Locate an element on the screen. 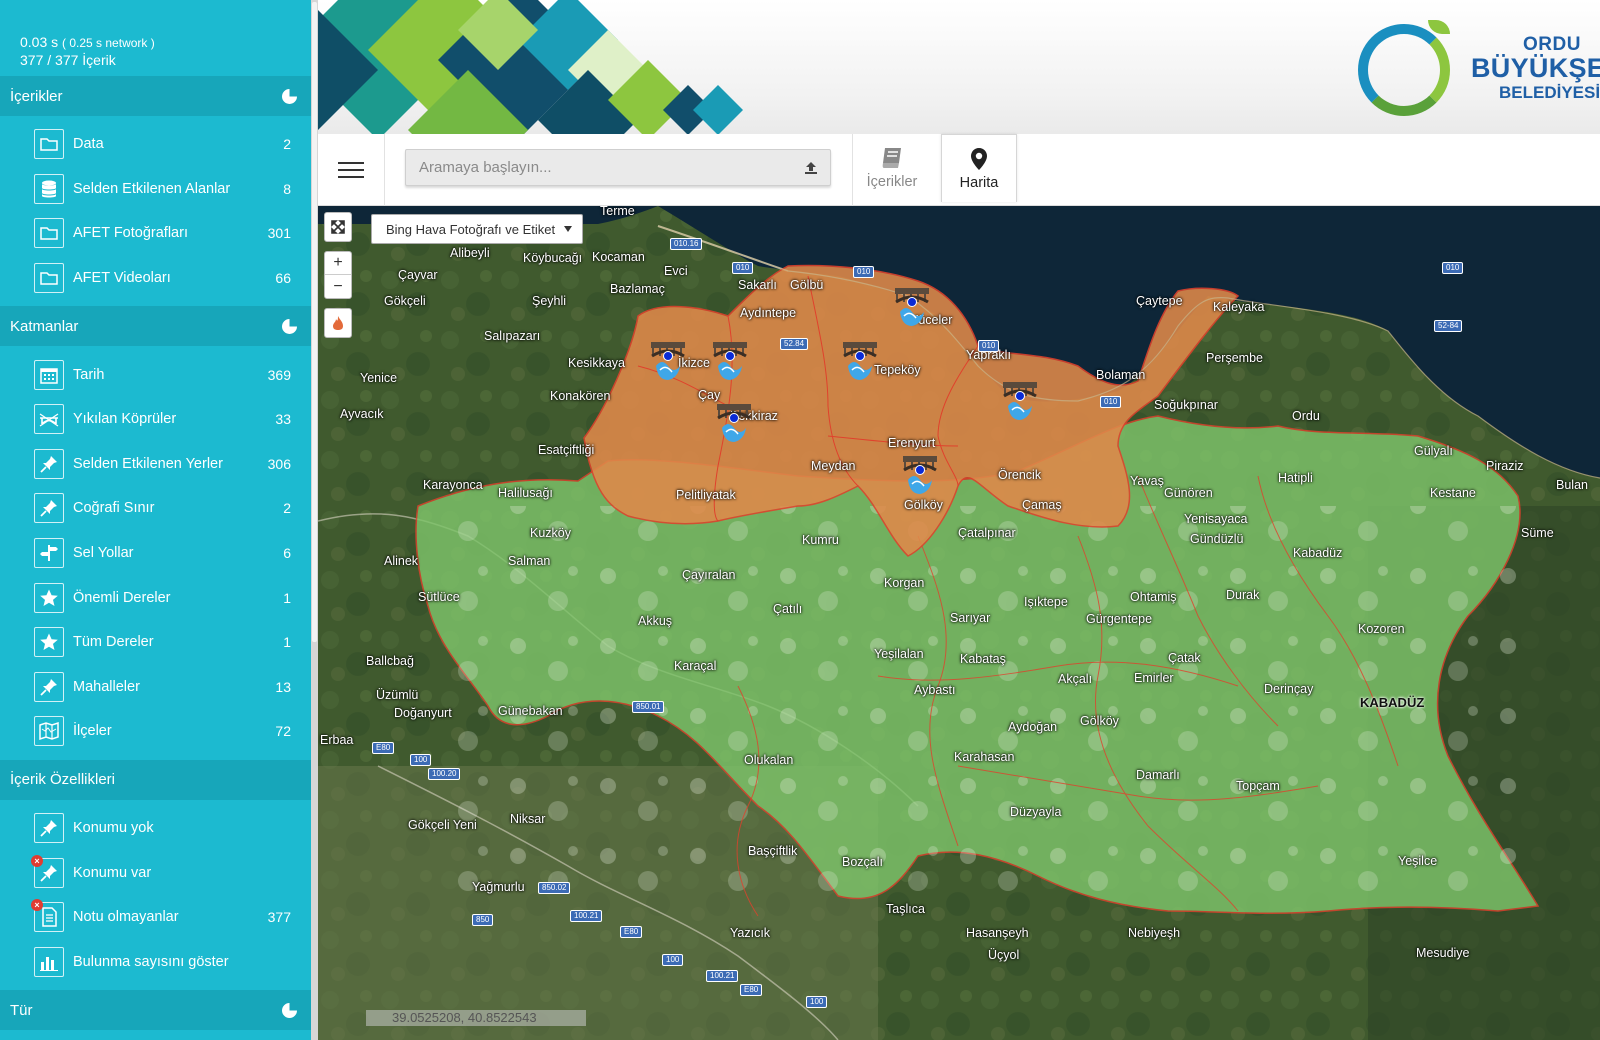  place-label: Ordu is located at coordinates (1306, 416).